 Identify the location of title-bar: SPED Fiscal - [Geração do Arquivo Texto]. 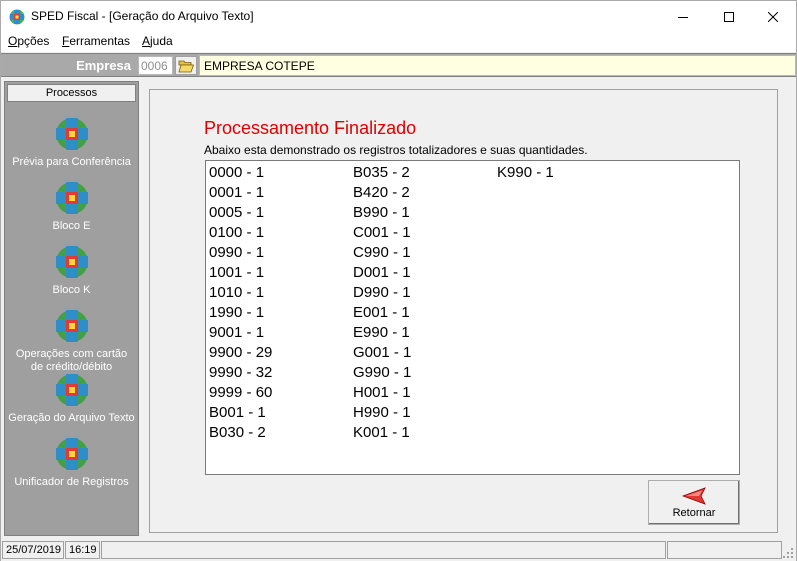
(398, 16).